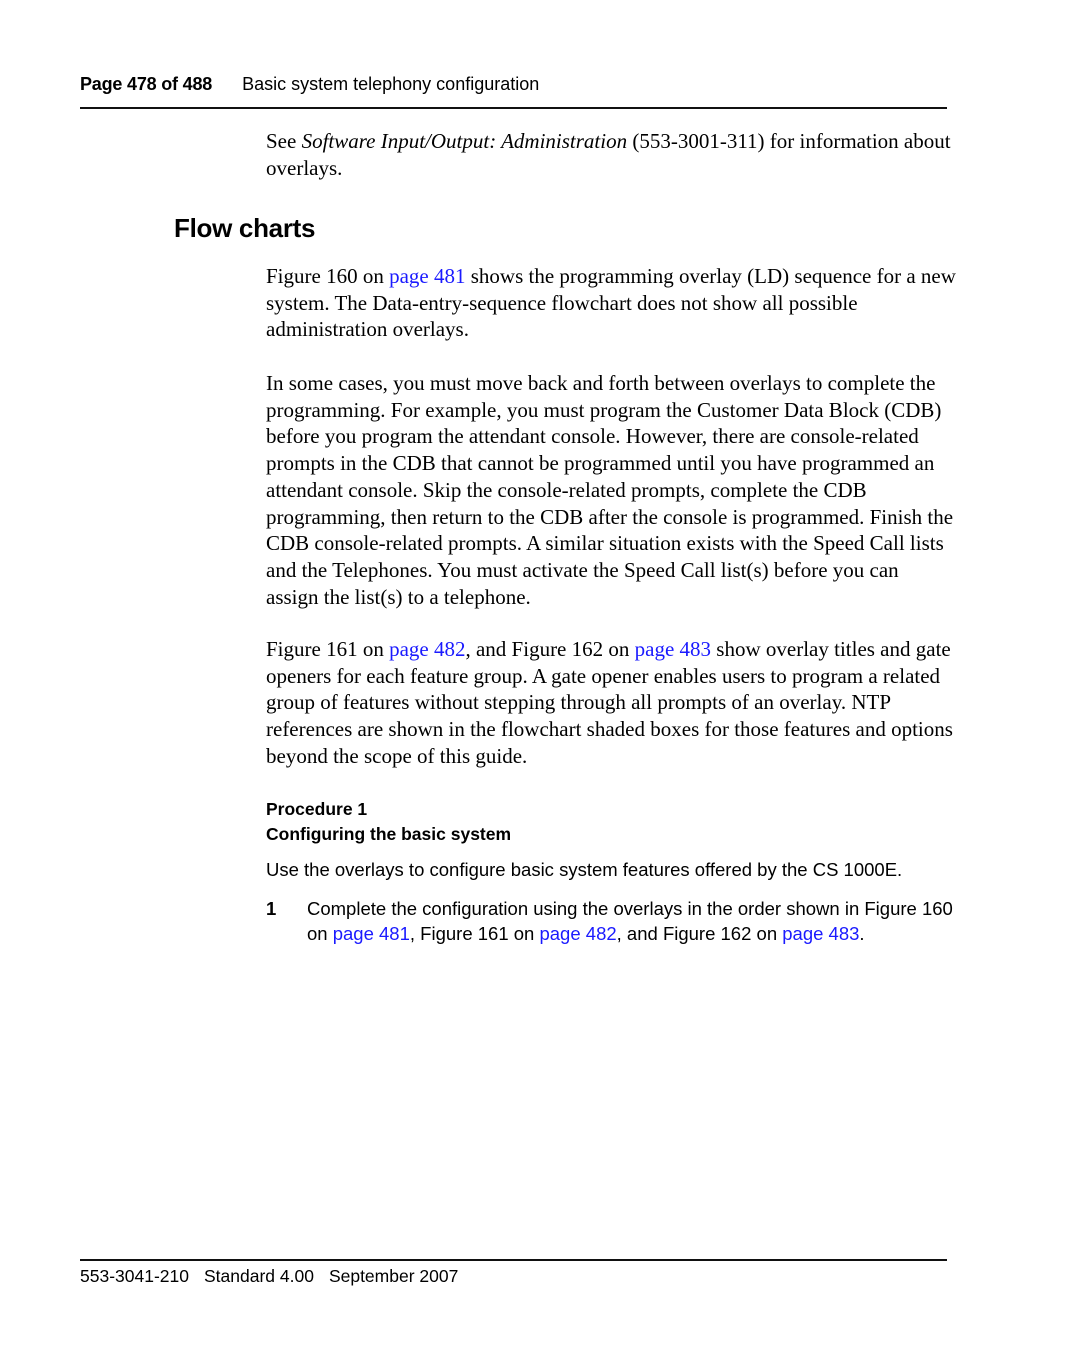 The width and height of the screenshot is (1080, 1360). Describe the element at coordinates (391, 84) in the screenshot. I see `running-title: Basic system telephony configuration` at that location.